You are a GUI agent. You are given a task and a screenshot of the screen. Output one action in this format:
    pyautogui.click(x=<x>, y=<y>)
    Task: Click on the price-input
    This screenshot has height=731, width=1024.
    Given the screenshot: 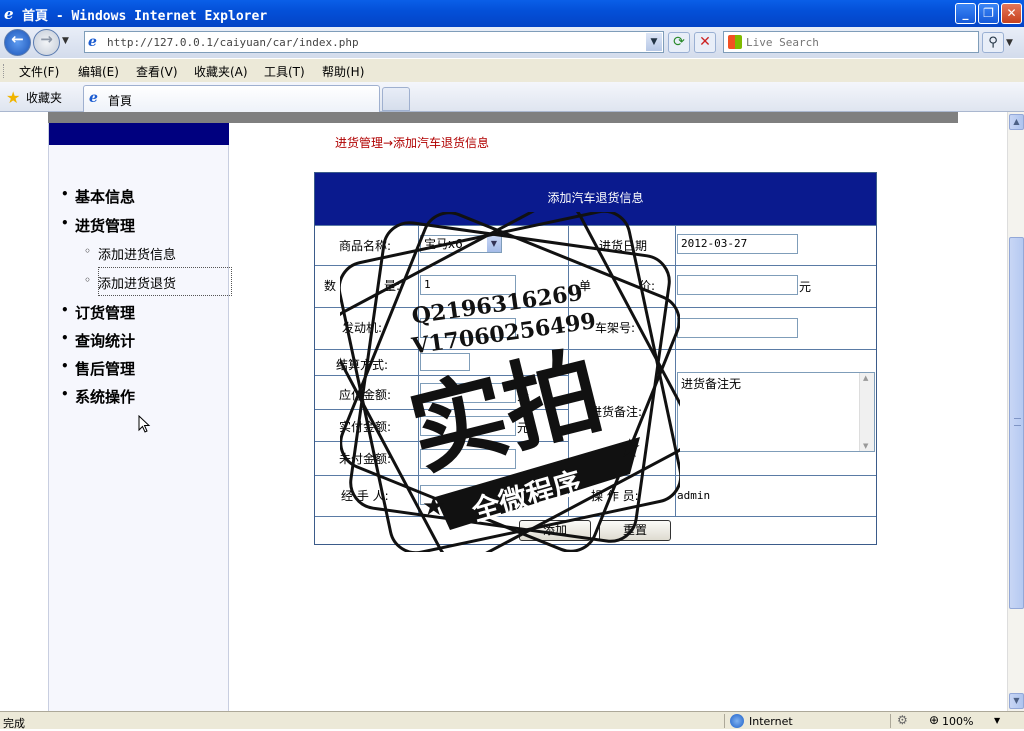 What is the action you would take?
    pyautogui.click(x=737, y=285)
    